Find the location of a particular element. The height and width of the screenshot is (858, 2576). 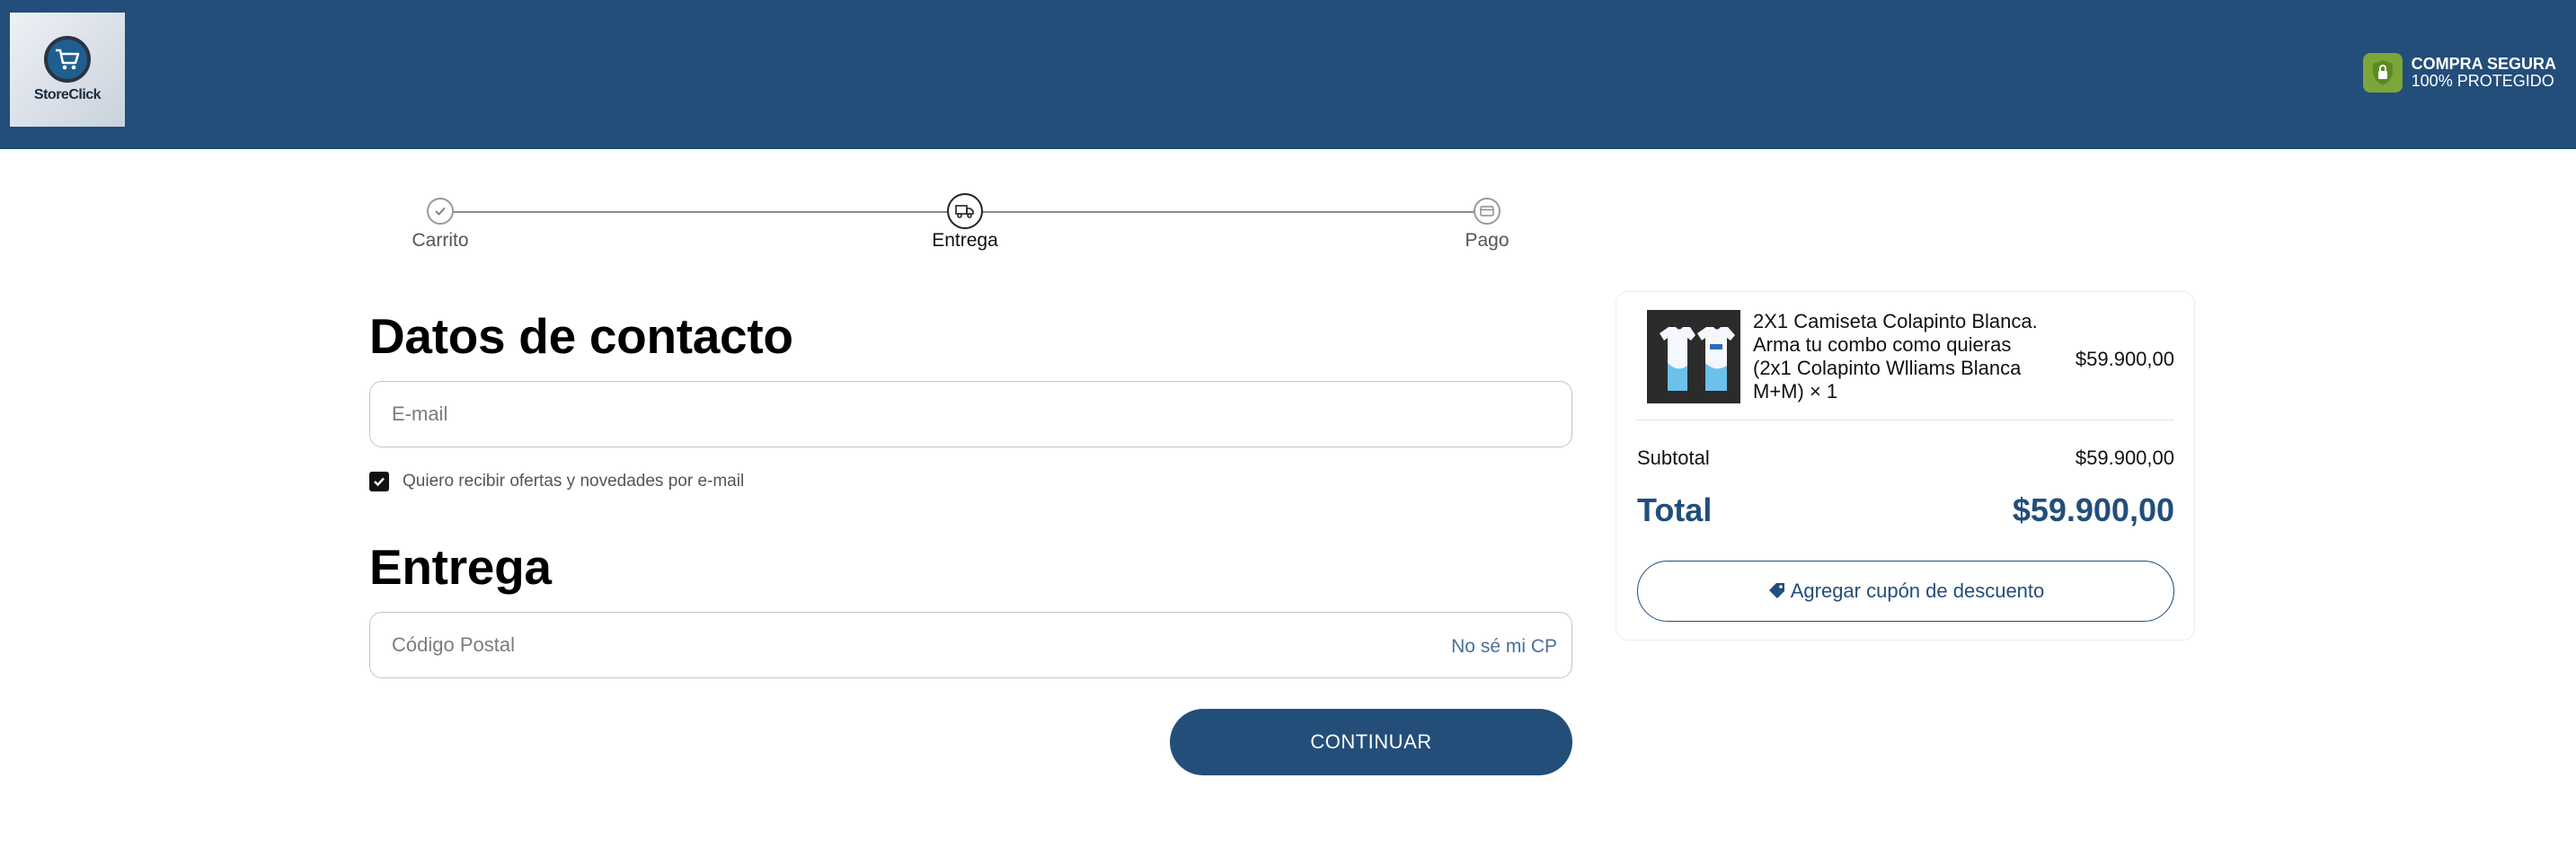

check-icon is located at coordinates (440, 212).